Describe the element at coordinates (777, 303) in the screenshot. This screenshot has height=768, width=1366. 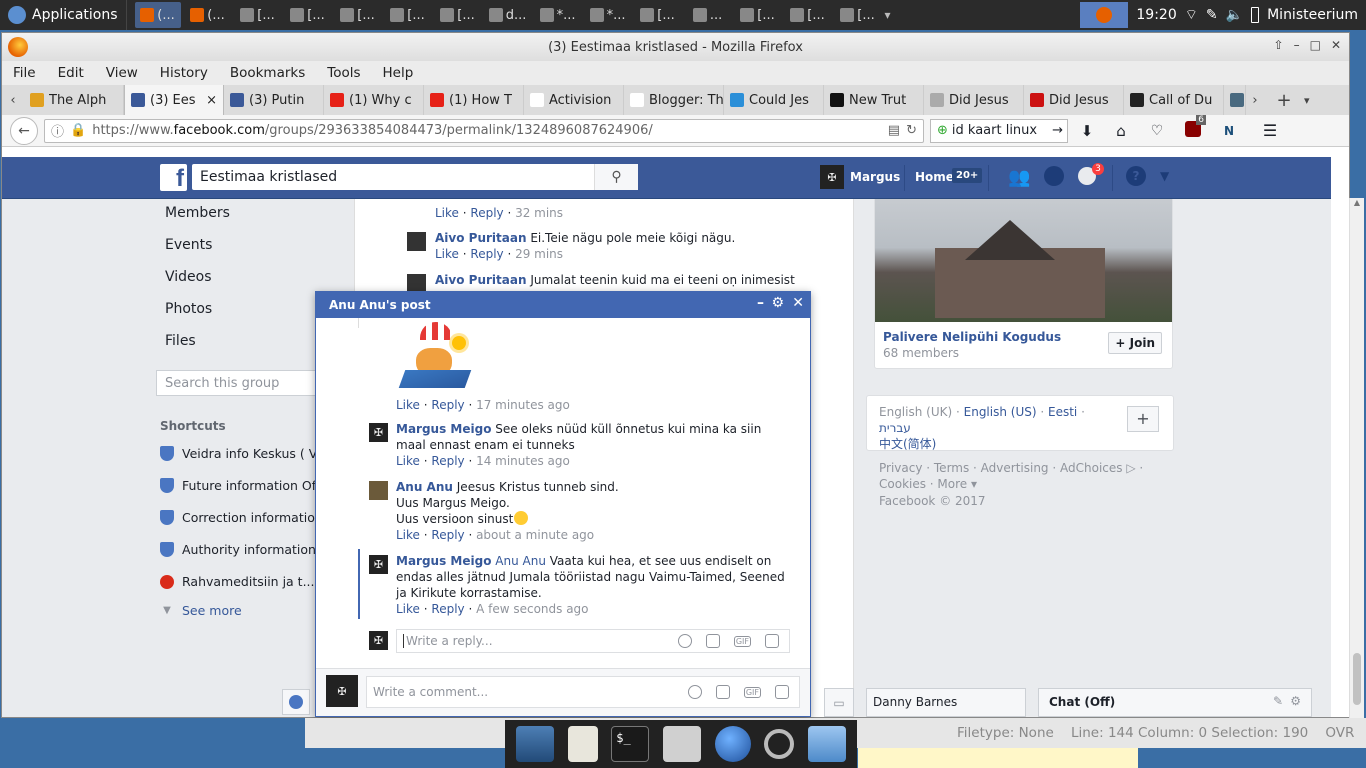
I see `chat-options-icon: ⚙` at that location.